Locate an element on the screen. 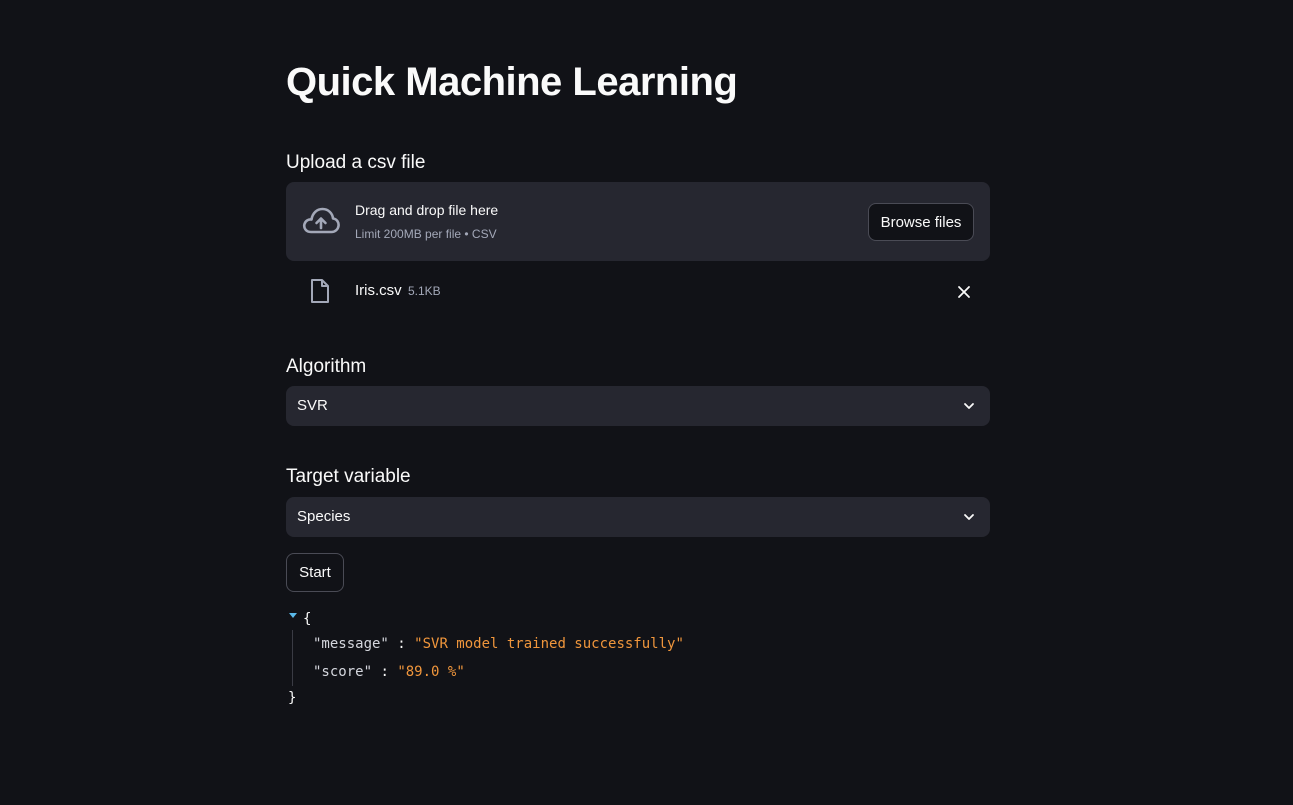 The height and width of the screenshot is (805, 1293). json-value: "SVR model trained successfully" is located at coordinates (549, 644).